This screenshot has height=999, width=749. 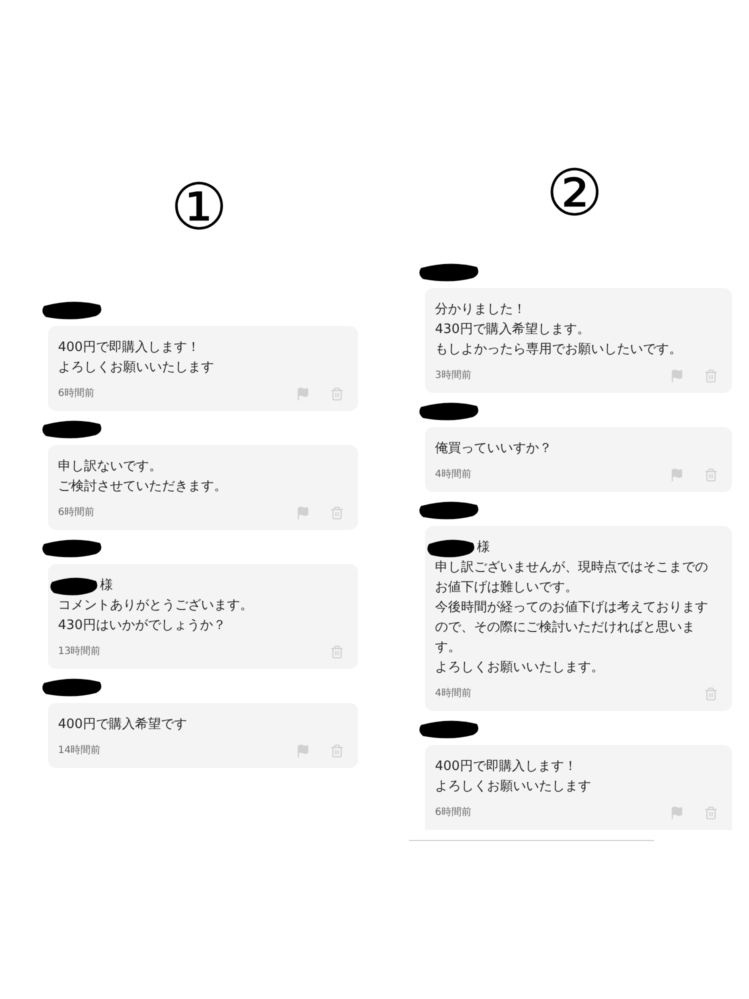 I want to click on comment-line: 申し訳ございませんが、現時点ではそこまでの, so click(x=572, y=568).